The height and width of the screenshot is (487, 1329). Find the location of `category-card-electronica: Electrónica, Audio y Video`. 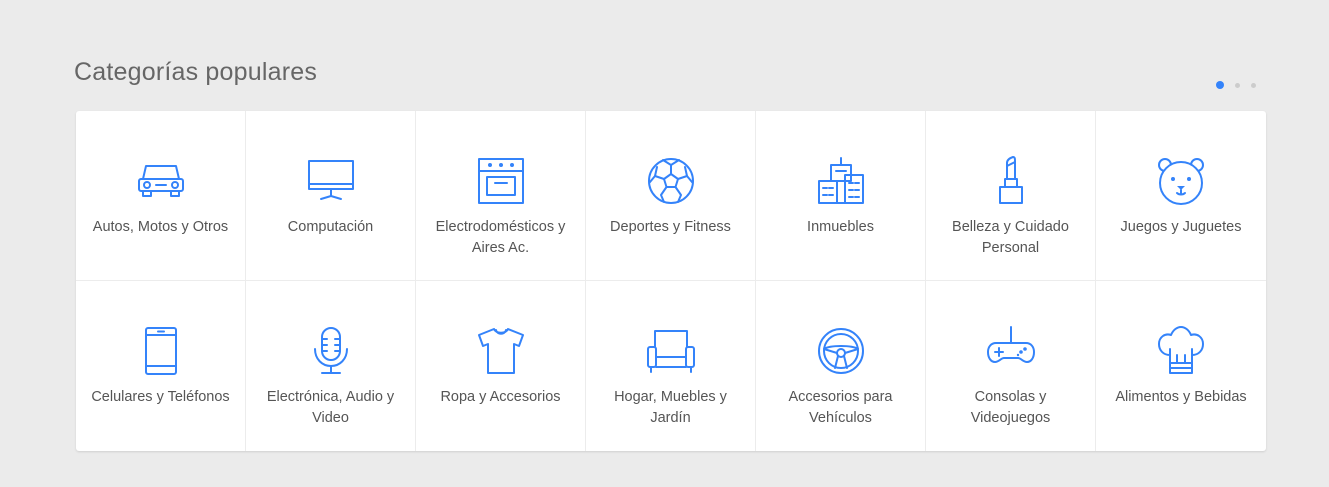

category-card-electronica: Electrónica, Audio y Video is located at coordinates (331, 366).